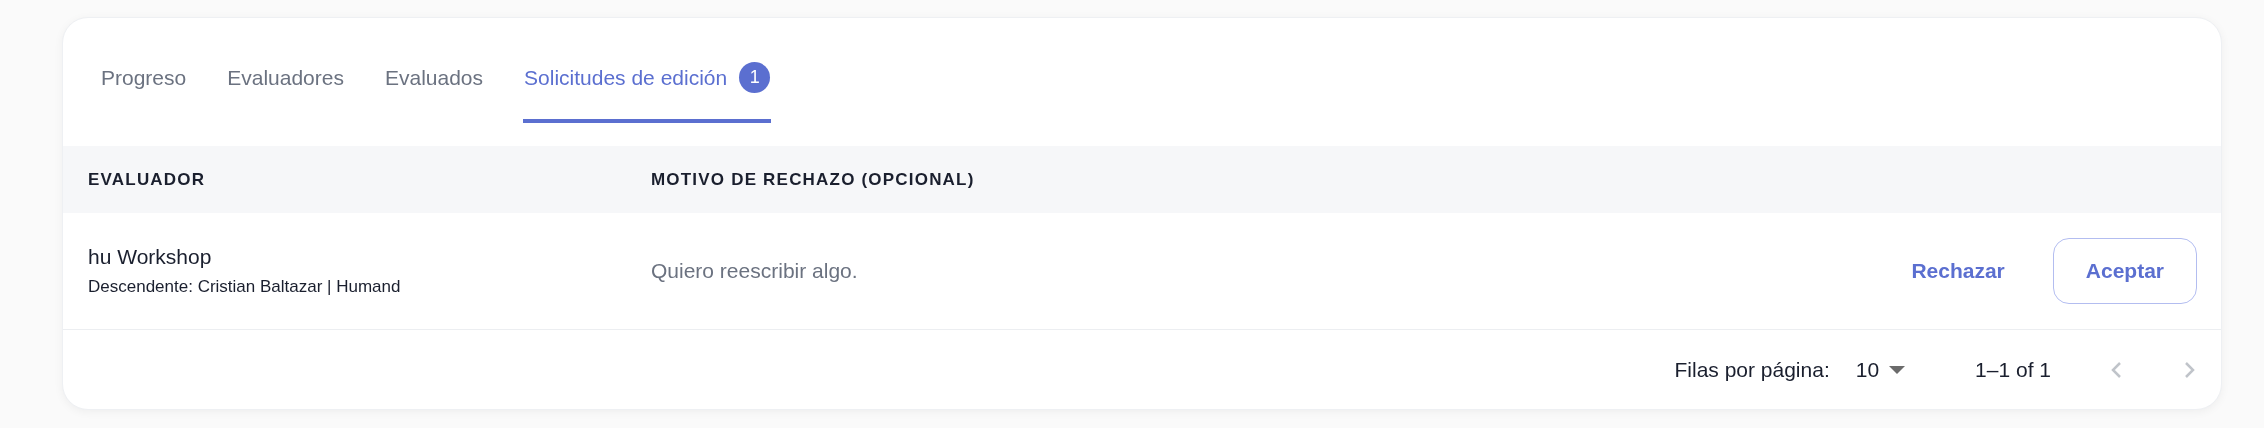 This screenshot has height=428, width=2264. I want to click on rejection-reason: Quiero reescribir algo., so click(754, 270).